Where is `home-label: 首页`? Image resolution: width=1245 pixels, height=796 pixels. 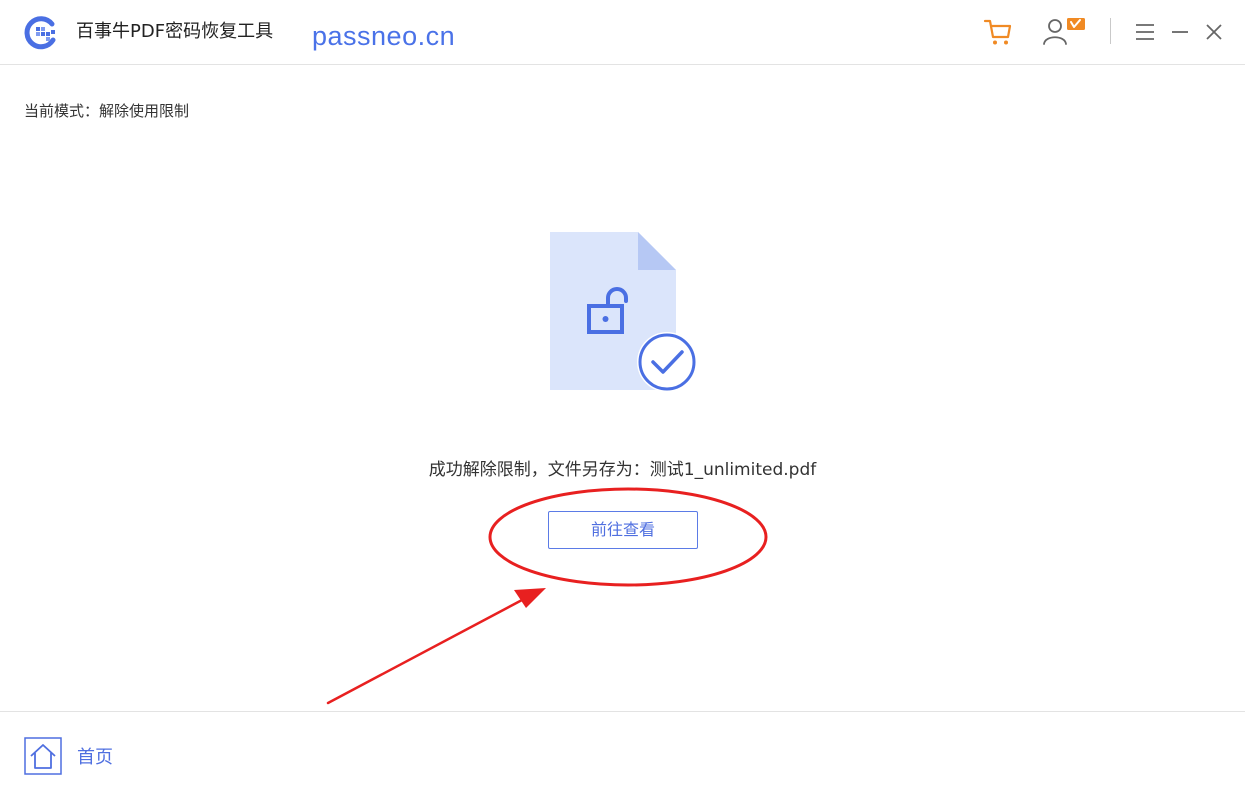 home-label: 首页 is located at coordinates (95, 757).